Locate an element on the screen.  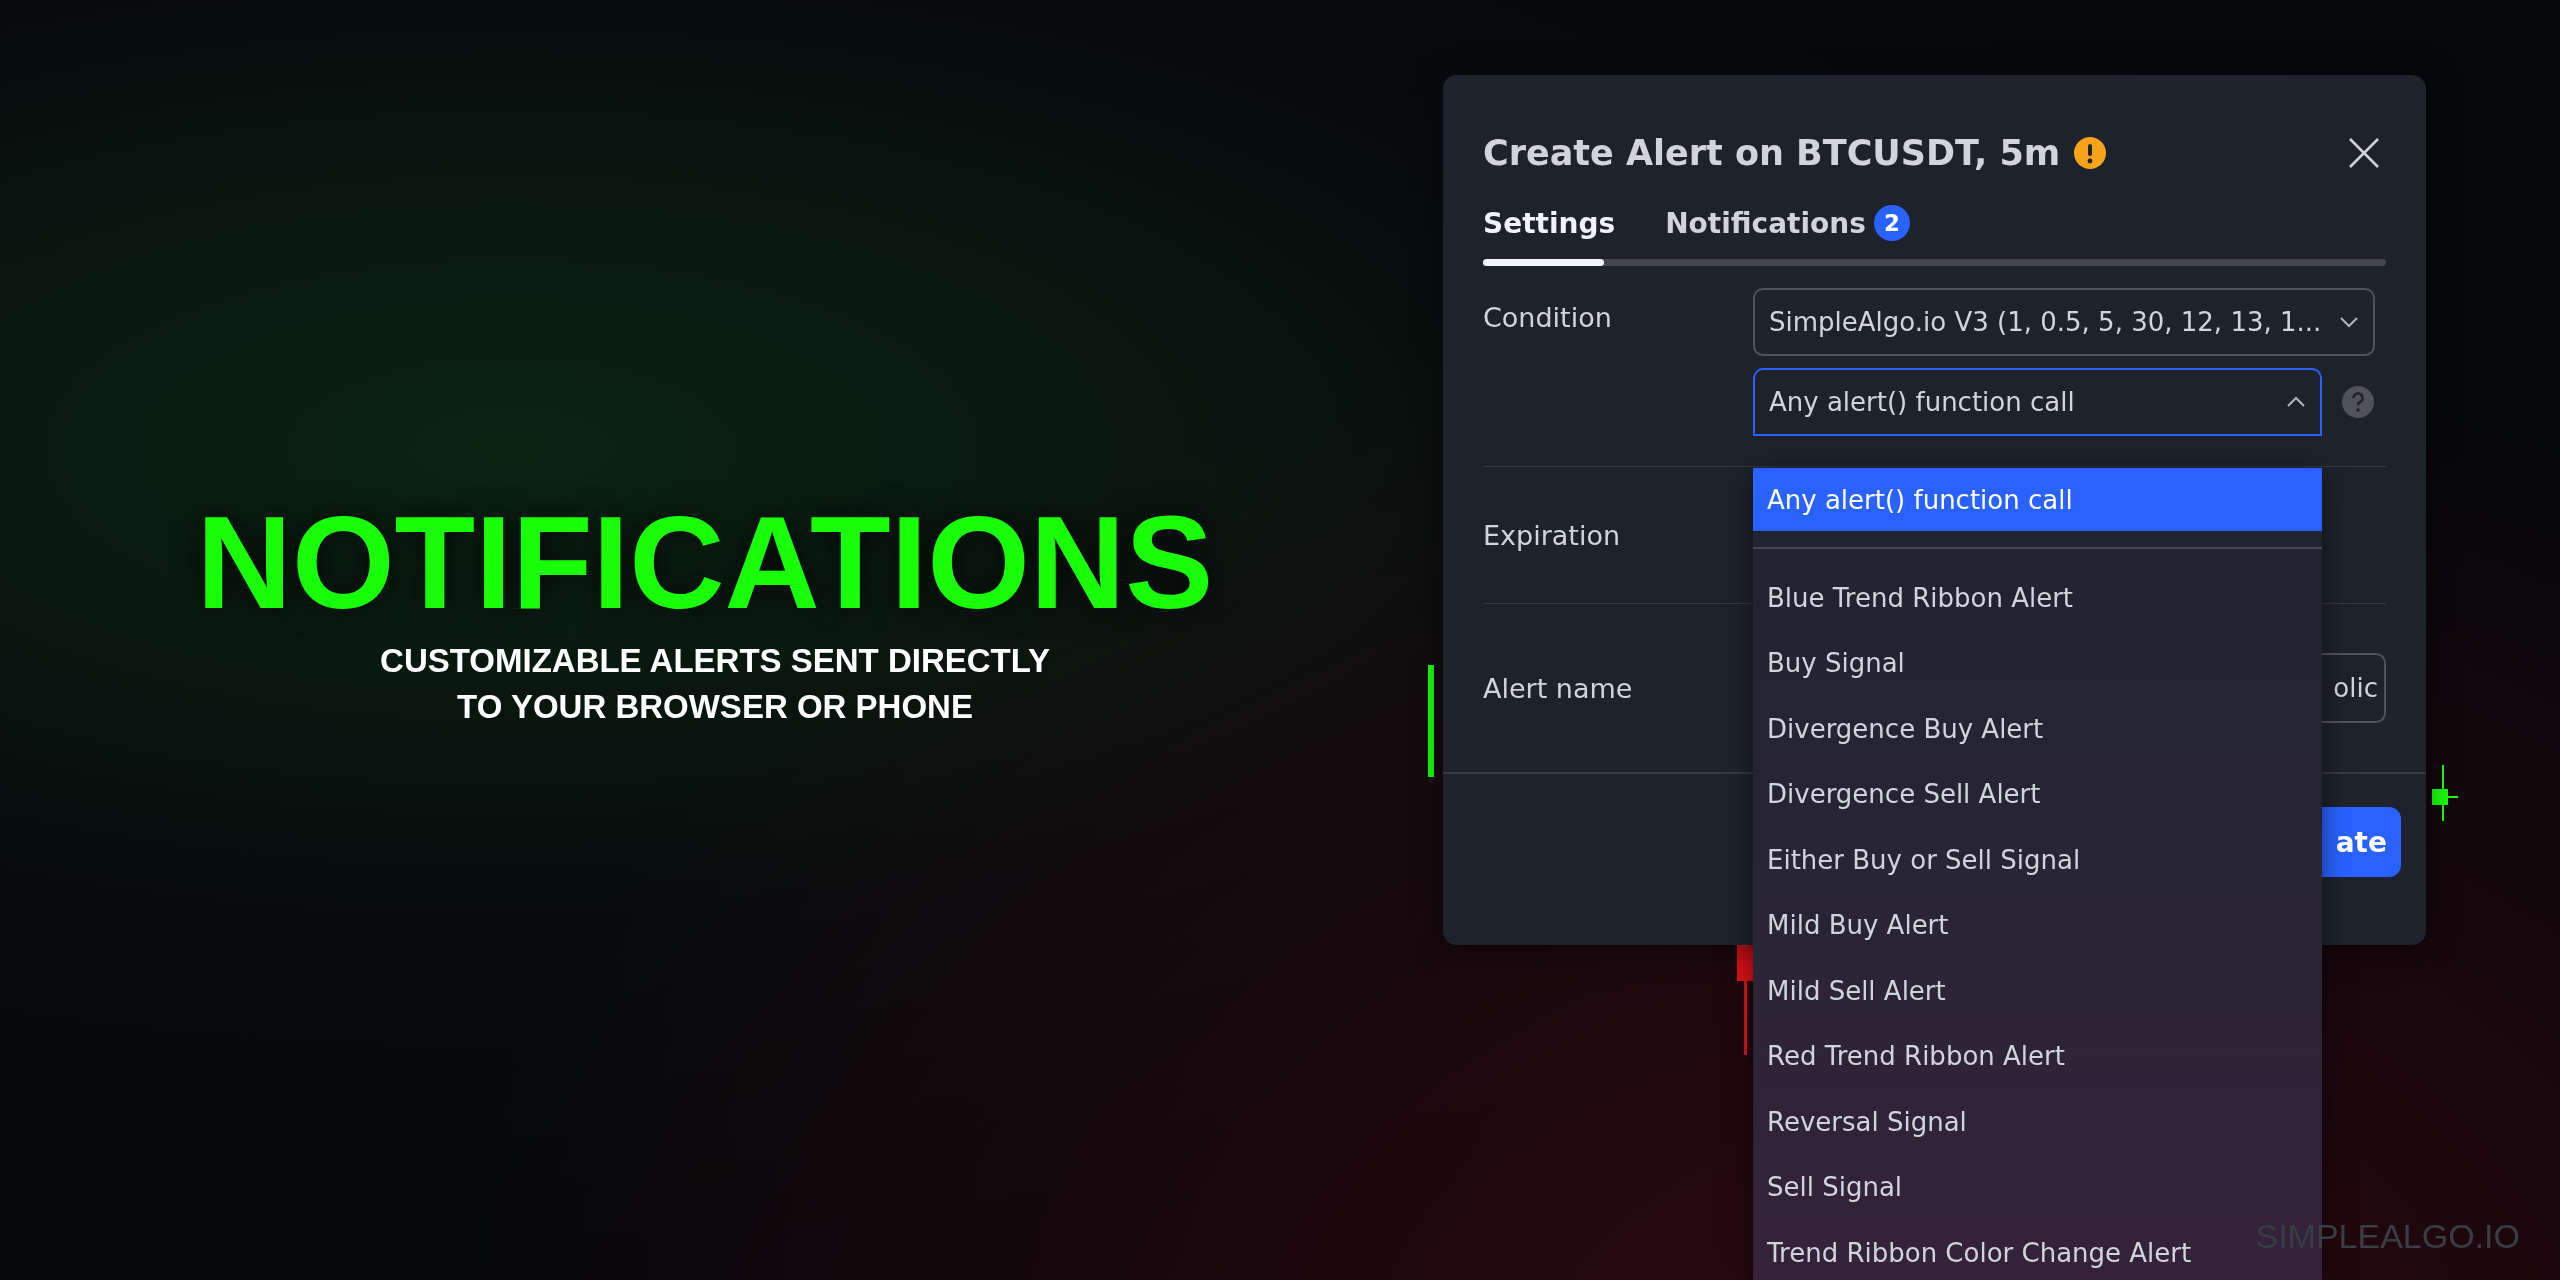
brand-text: SIMPLEALGO.IO is located at coordinates (2387, 1236).